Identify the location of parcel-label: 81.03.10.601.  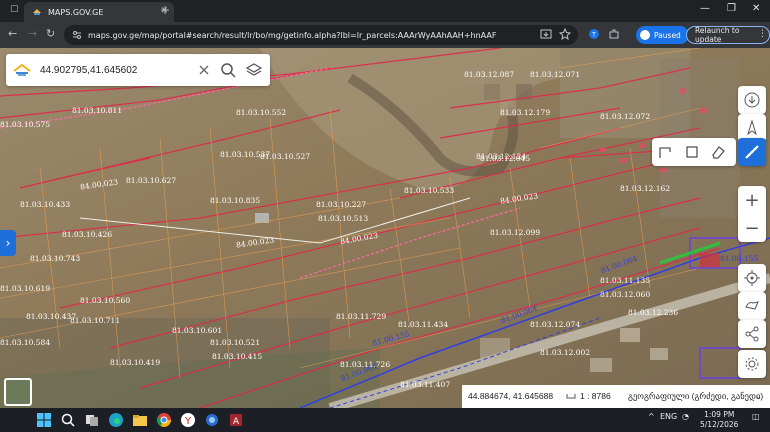
(197, 330).